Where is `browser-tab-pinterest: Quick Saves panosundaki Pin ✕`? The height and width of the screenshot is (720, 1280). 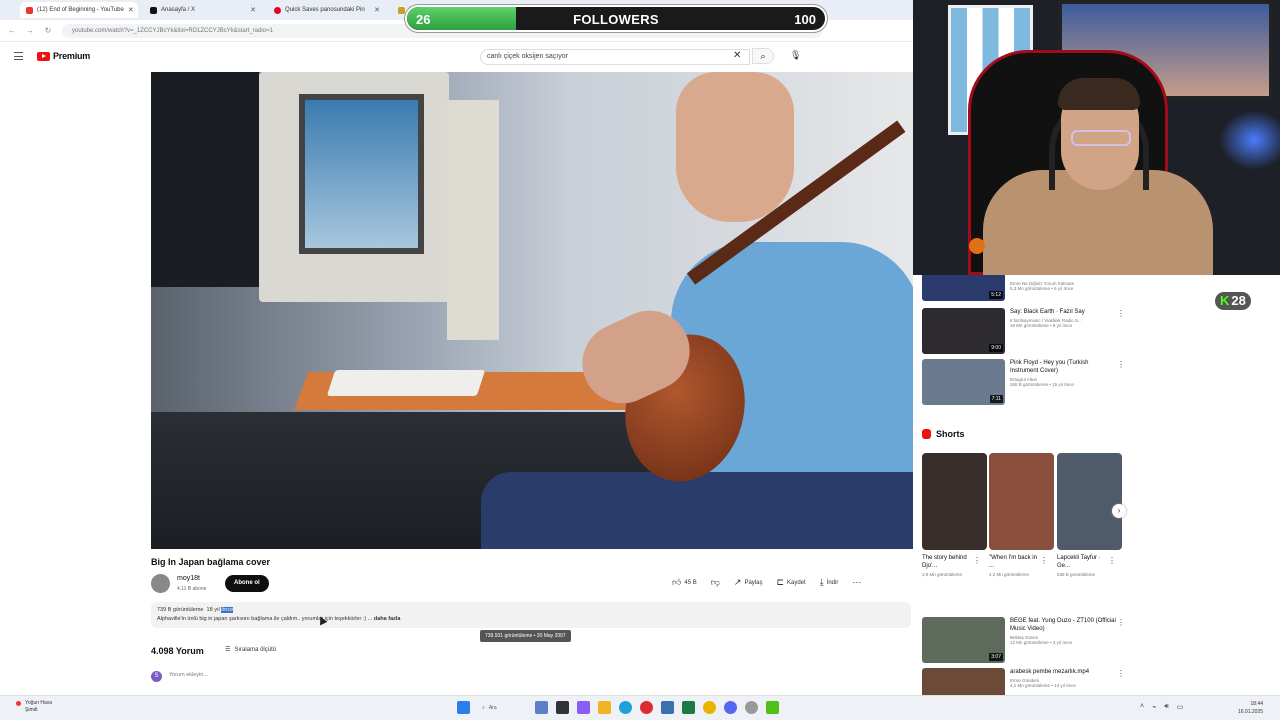
browser-tab-pinterest: Quick Saves panosundaki Pin ✕ is located at coordinates (327, 10).